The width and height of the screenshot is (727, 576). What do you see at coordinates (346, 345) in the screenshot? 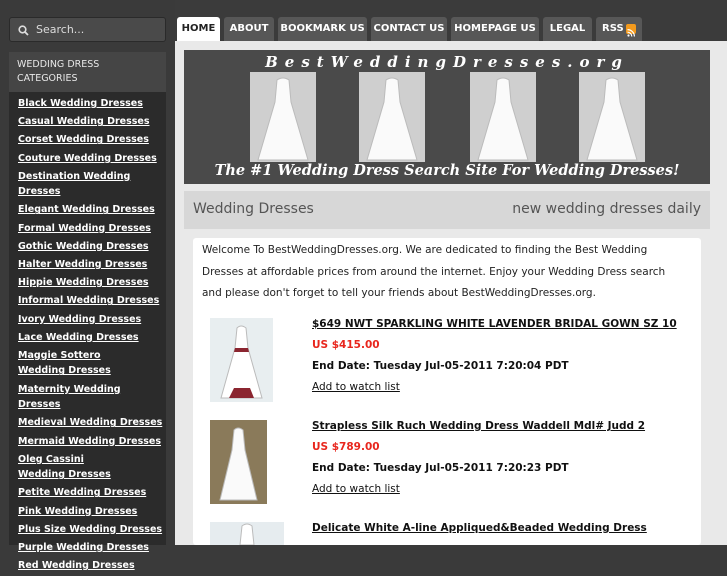
I see `listing-price: US $415.00` at bounding box center [346, 345].